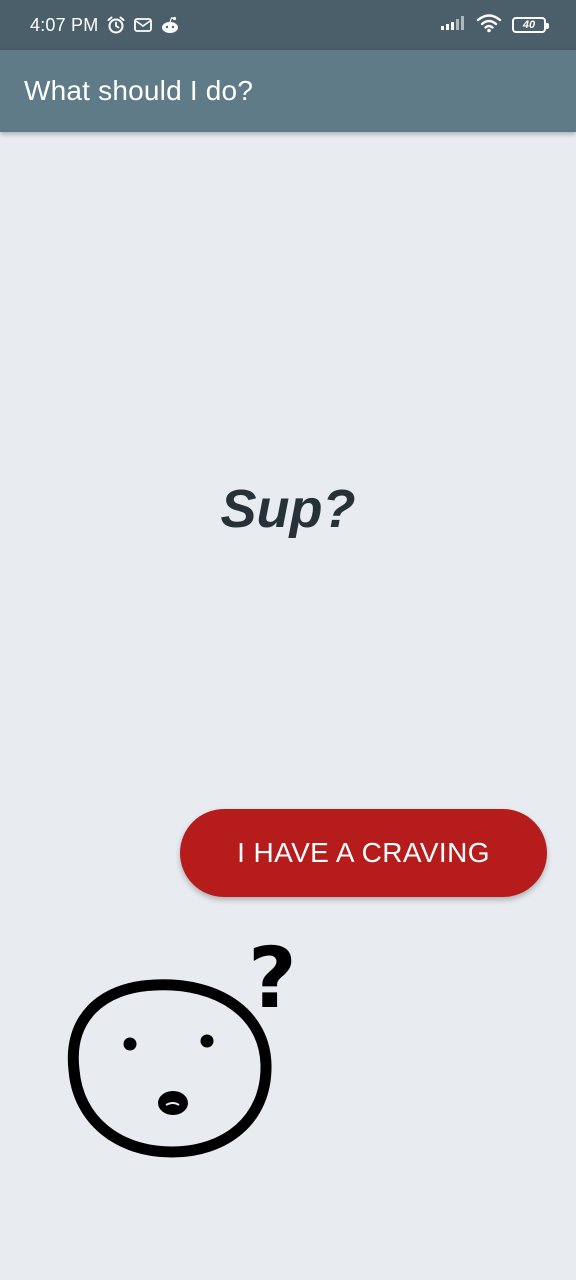 The width and height of the screenshot is (576, 1280). Describe the element at coordinates (64, 24) in the screenshot. I see `status-time: 4:07 PM` at that location.